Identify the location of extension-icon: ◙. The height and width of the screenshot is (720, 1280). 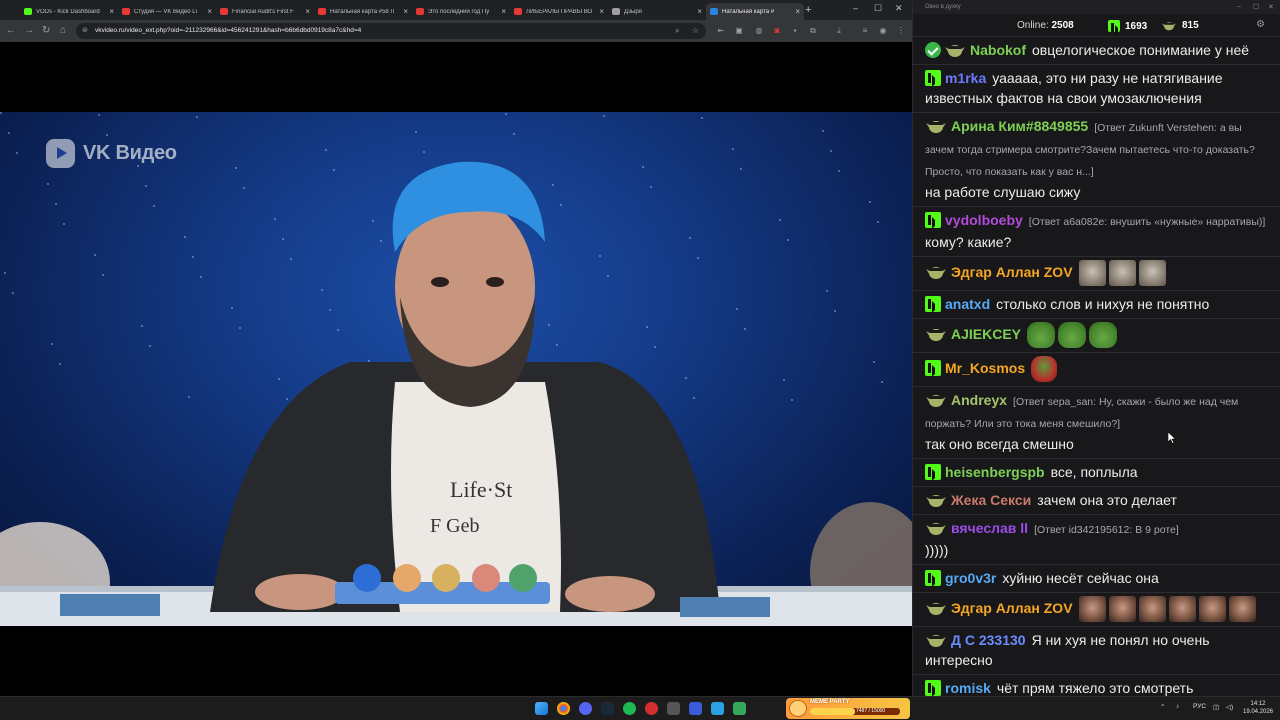
(777, 31).